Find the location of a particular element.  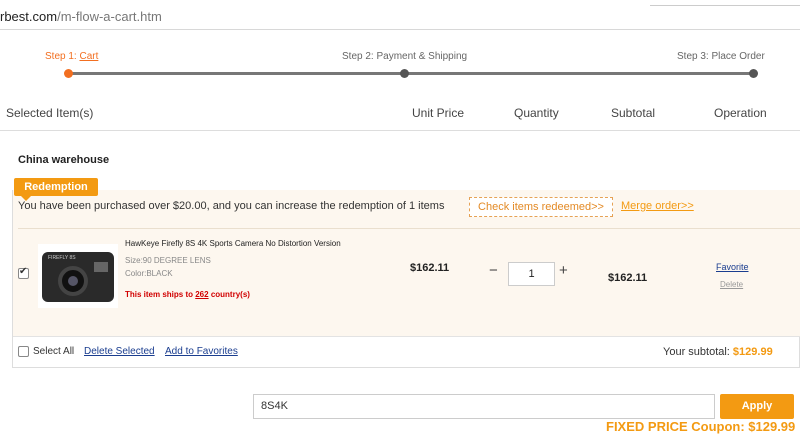

step-1-label: Step 1: Cart is located at coordinates (71, 56).